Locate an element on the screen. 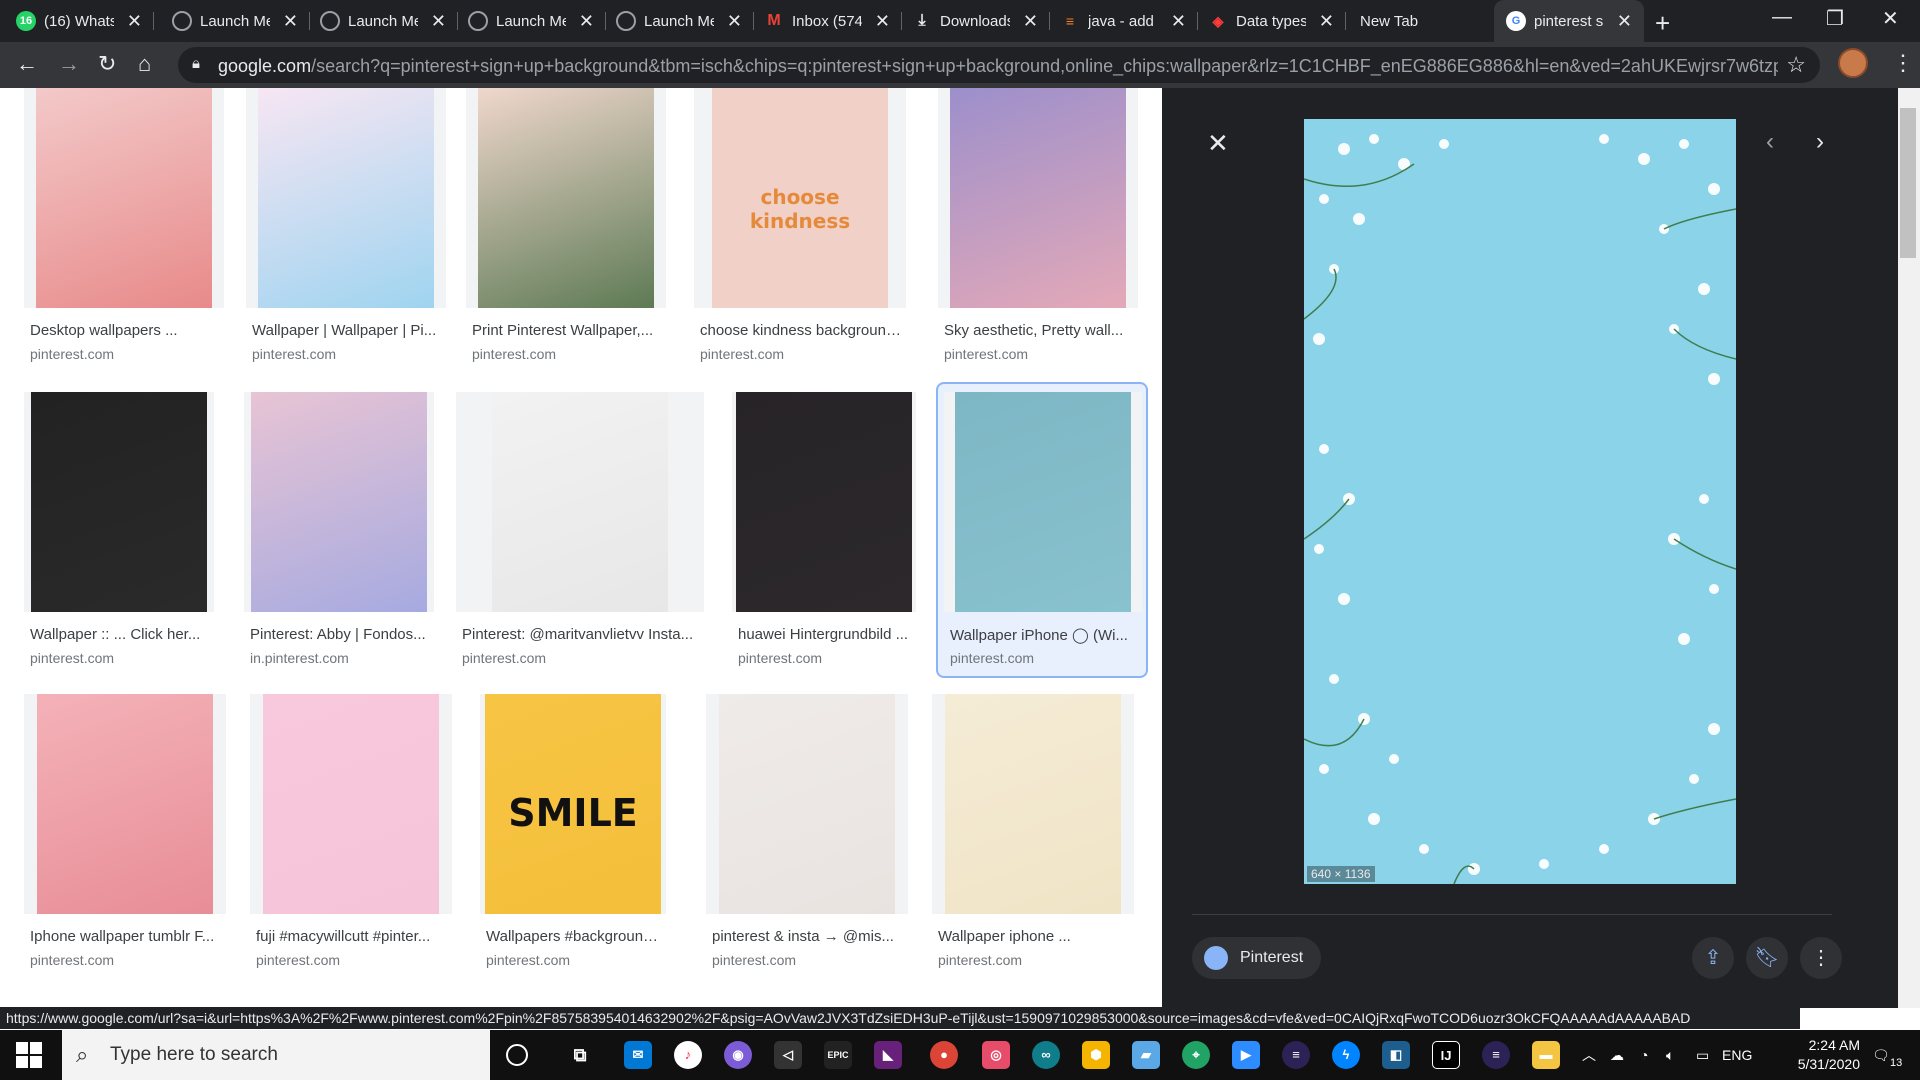 The image size is (1920, 1088). tab-launch-meeting-3: Launch Meeting ✕ is located at coordinates (531, 21).